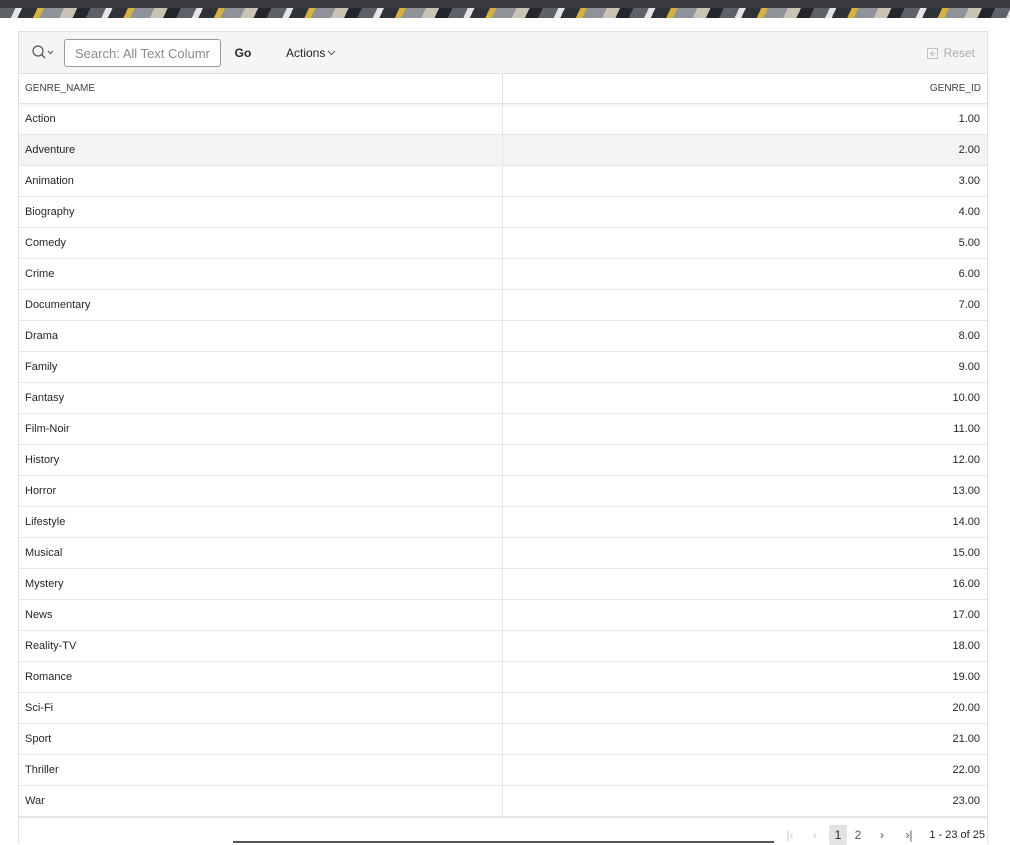  What do you see at coordinates (261, 429) in the screenshot?
I see `cell-genre-name: Film-Noir` at bounding box center [261, 429].